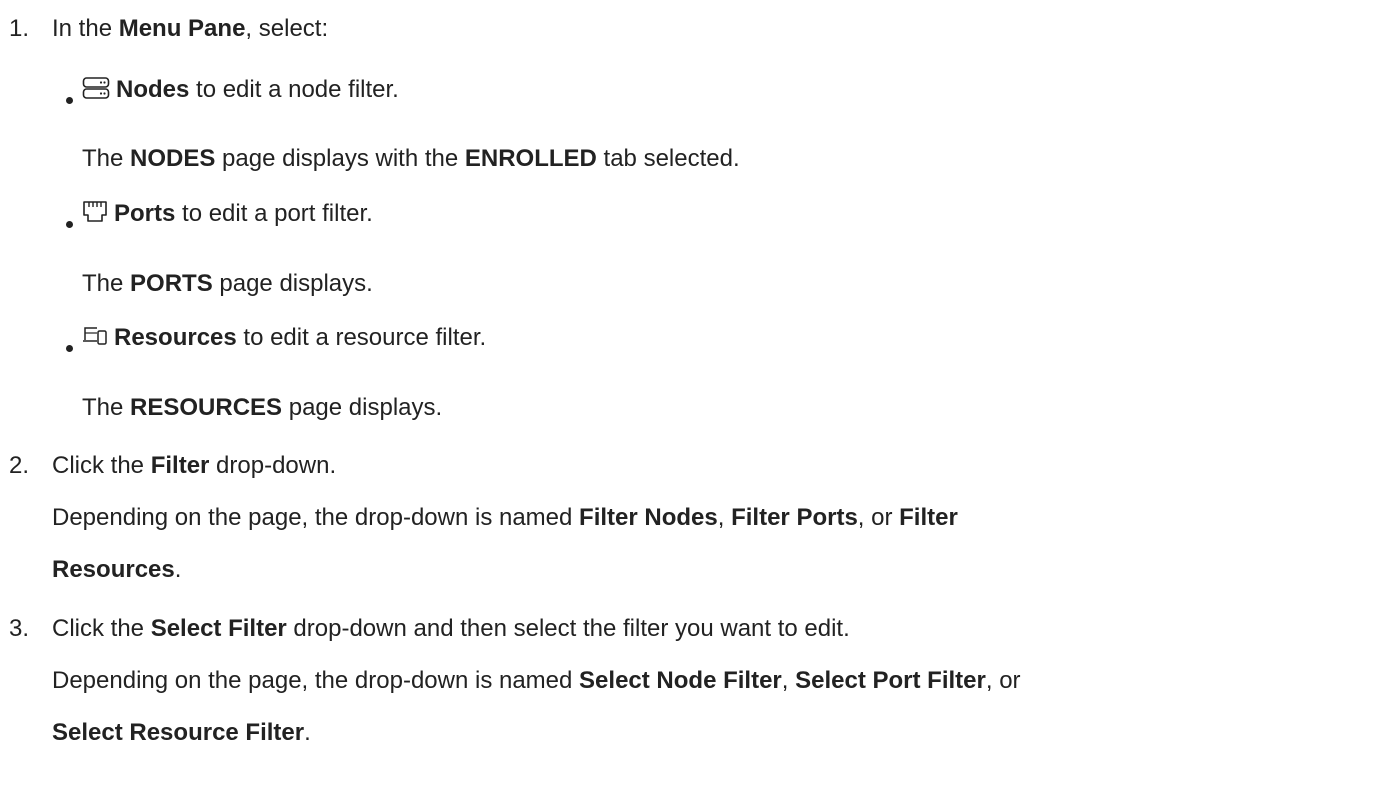 Image resolution: width=1394 pixels, height=787 pixels. What do you see at coordinates (181, 732) in the screenshot?
I see `step-3-note-cont: Select Resource Filter.` at bounding box center [181, 732].